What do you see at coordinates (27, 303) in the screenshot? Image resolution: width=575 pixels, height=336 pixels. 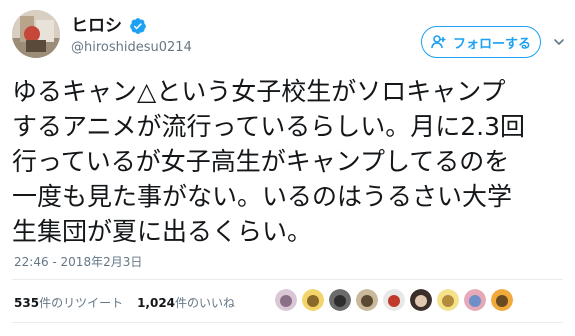 I see `retweets-count: 535` at bounding box center [27, 303].